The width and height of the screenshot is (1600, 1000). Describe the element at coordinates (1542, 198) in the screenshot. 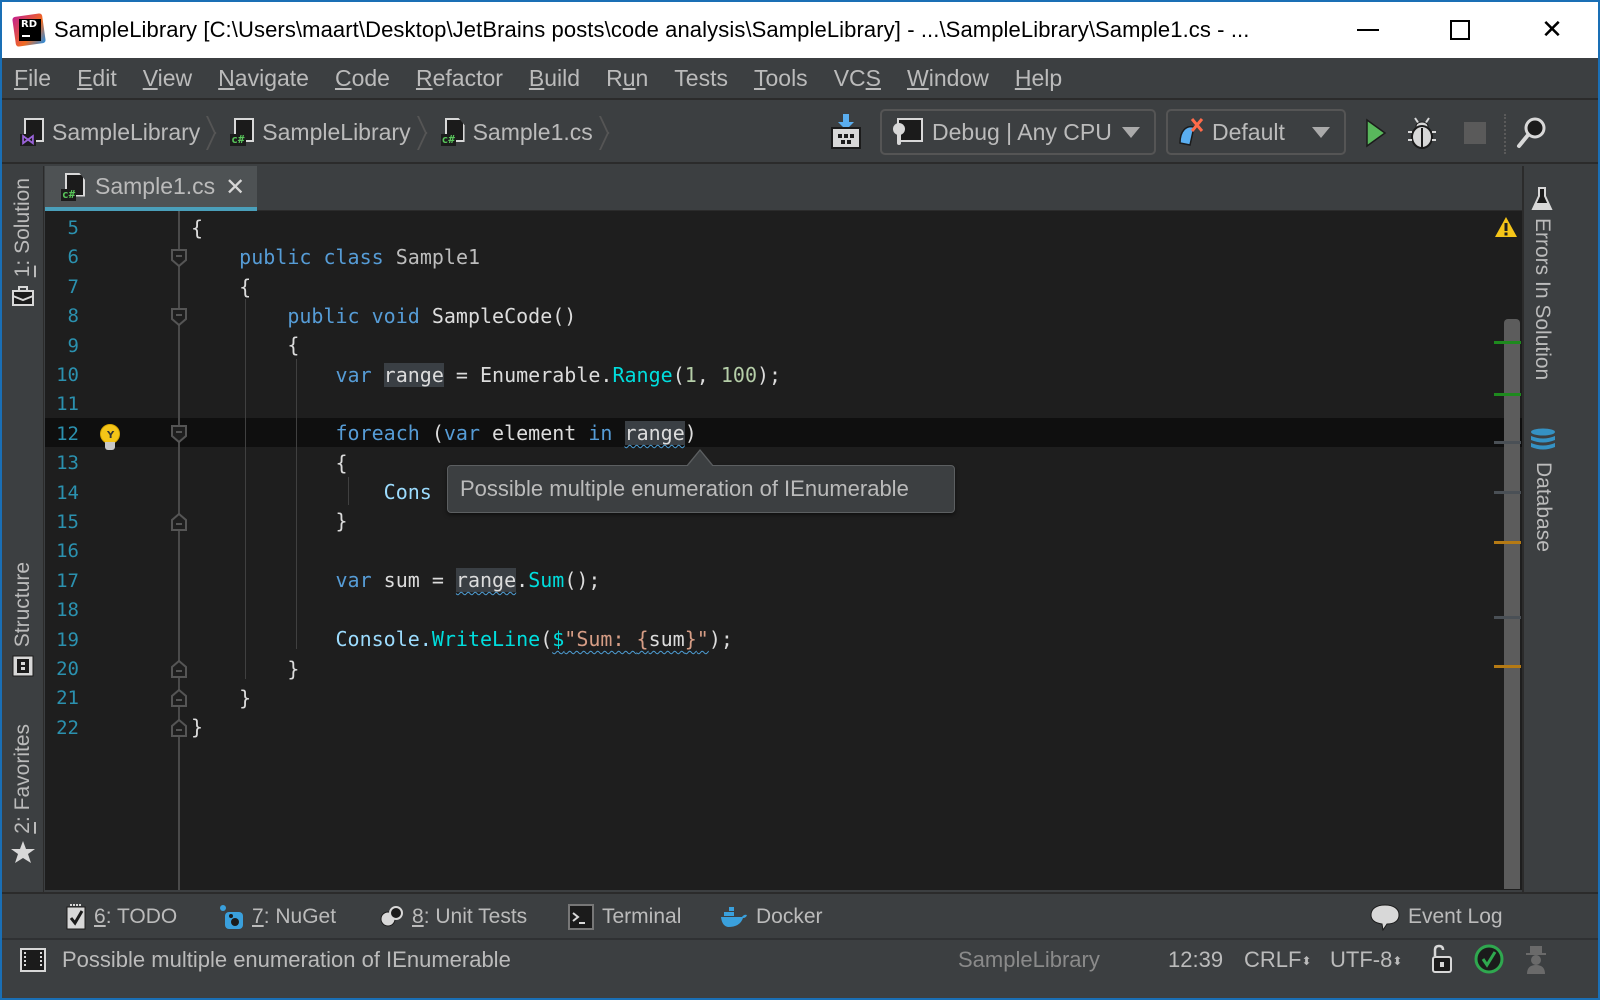

I see `flask-icon` at that location.